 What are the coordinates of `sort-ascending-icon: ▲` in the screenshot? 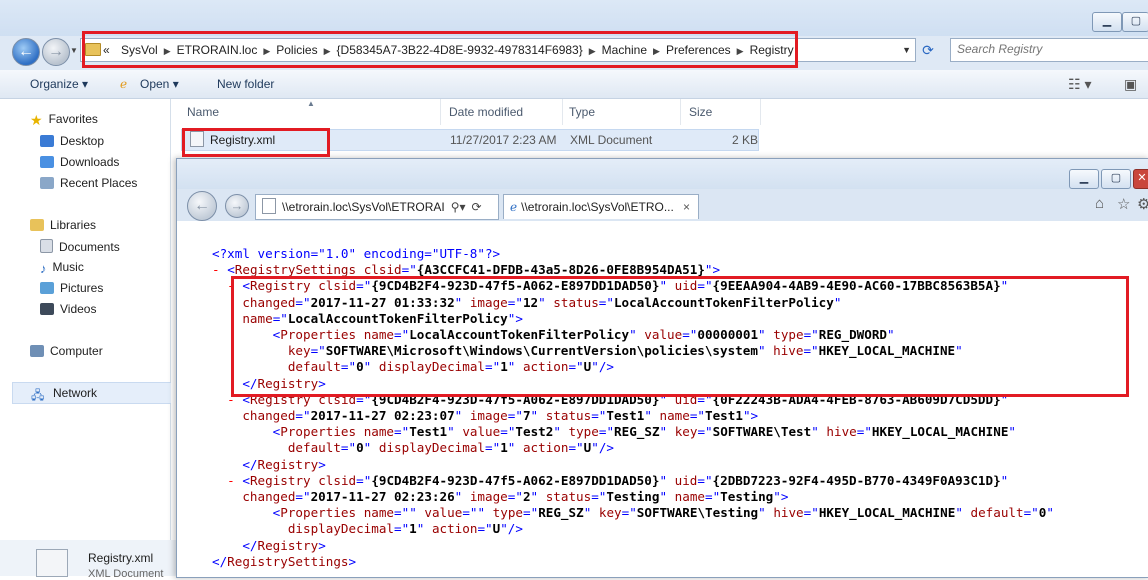 It's located at (311, 103).